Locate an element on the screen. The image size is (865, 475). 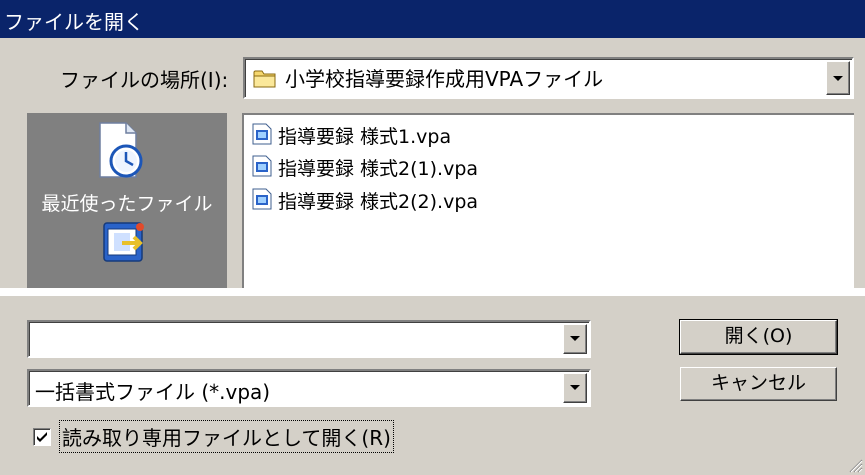
file-type-value: 一括書式ファイル (*.vpa) is located at coordinates (153, 392).